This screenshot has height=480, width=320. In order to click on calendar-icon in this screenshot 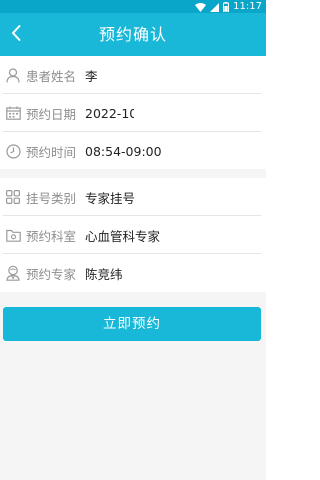, I will do `click(13, 113)`.